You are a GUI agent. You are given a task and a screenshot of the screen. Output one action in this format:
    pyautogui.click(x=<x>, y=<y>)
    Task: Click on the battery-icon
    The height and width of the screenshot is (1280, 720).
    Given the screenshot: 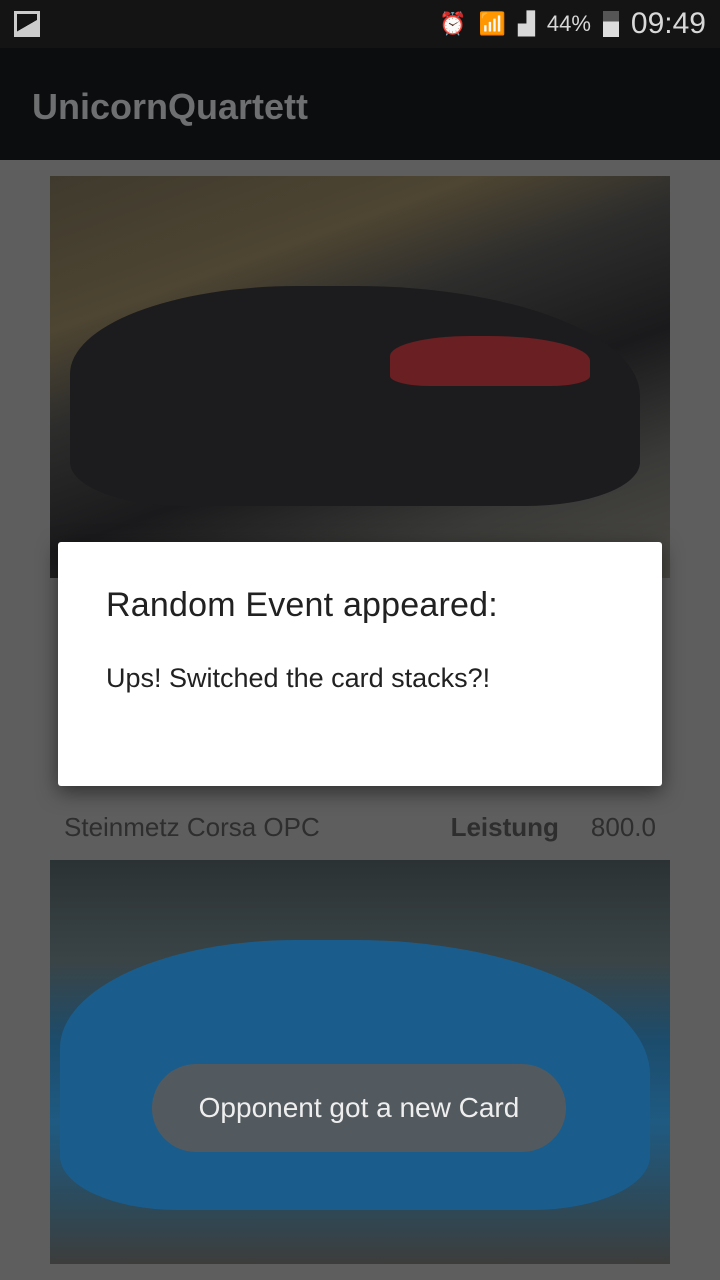 What is the action you would take?
    pyautogui.click(x=610, y=24)
    